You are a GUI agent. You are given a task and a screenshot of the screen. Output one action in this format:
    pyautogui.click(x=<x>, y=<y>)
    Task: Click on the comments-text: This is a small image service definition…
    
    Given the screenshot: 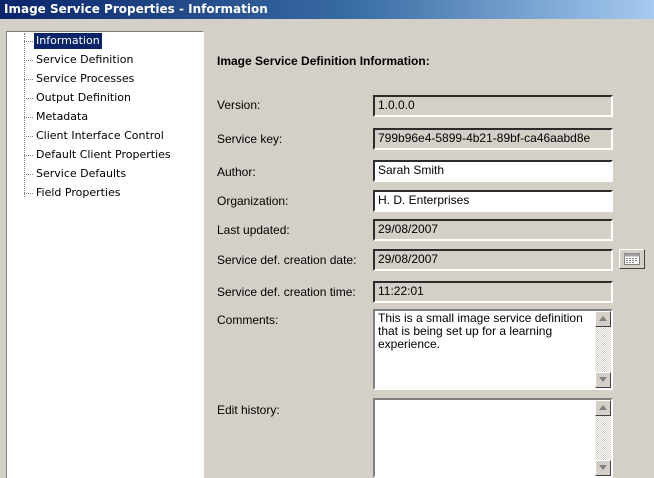 What is the action you would take?
    pyautogui.click(x=482, y=331)
    